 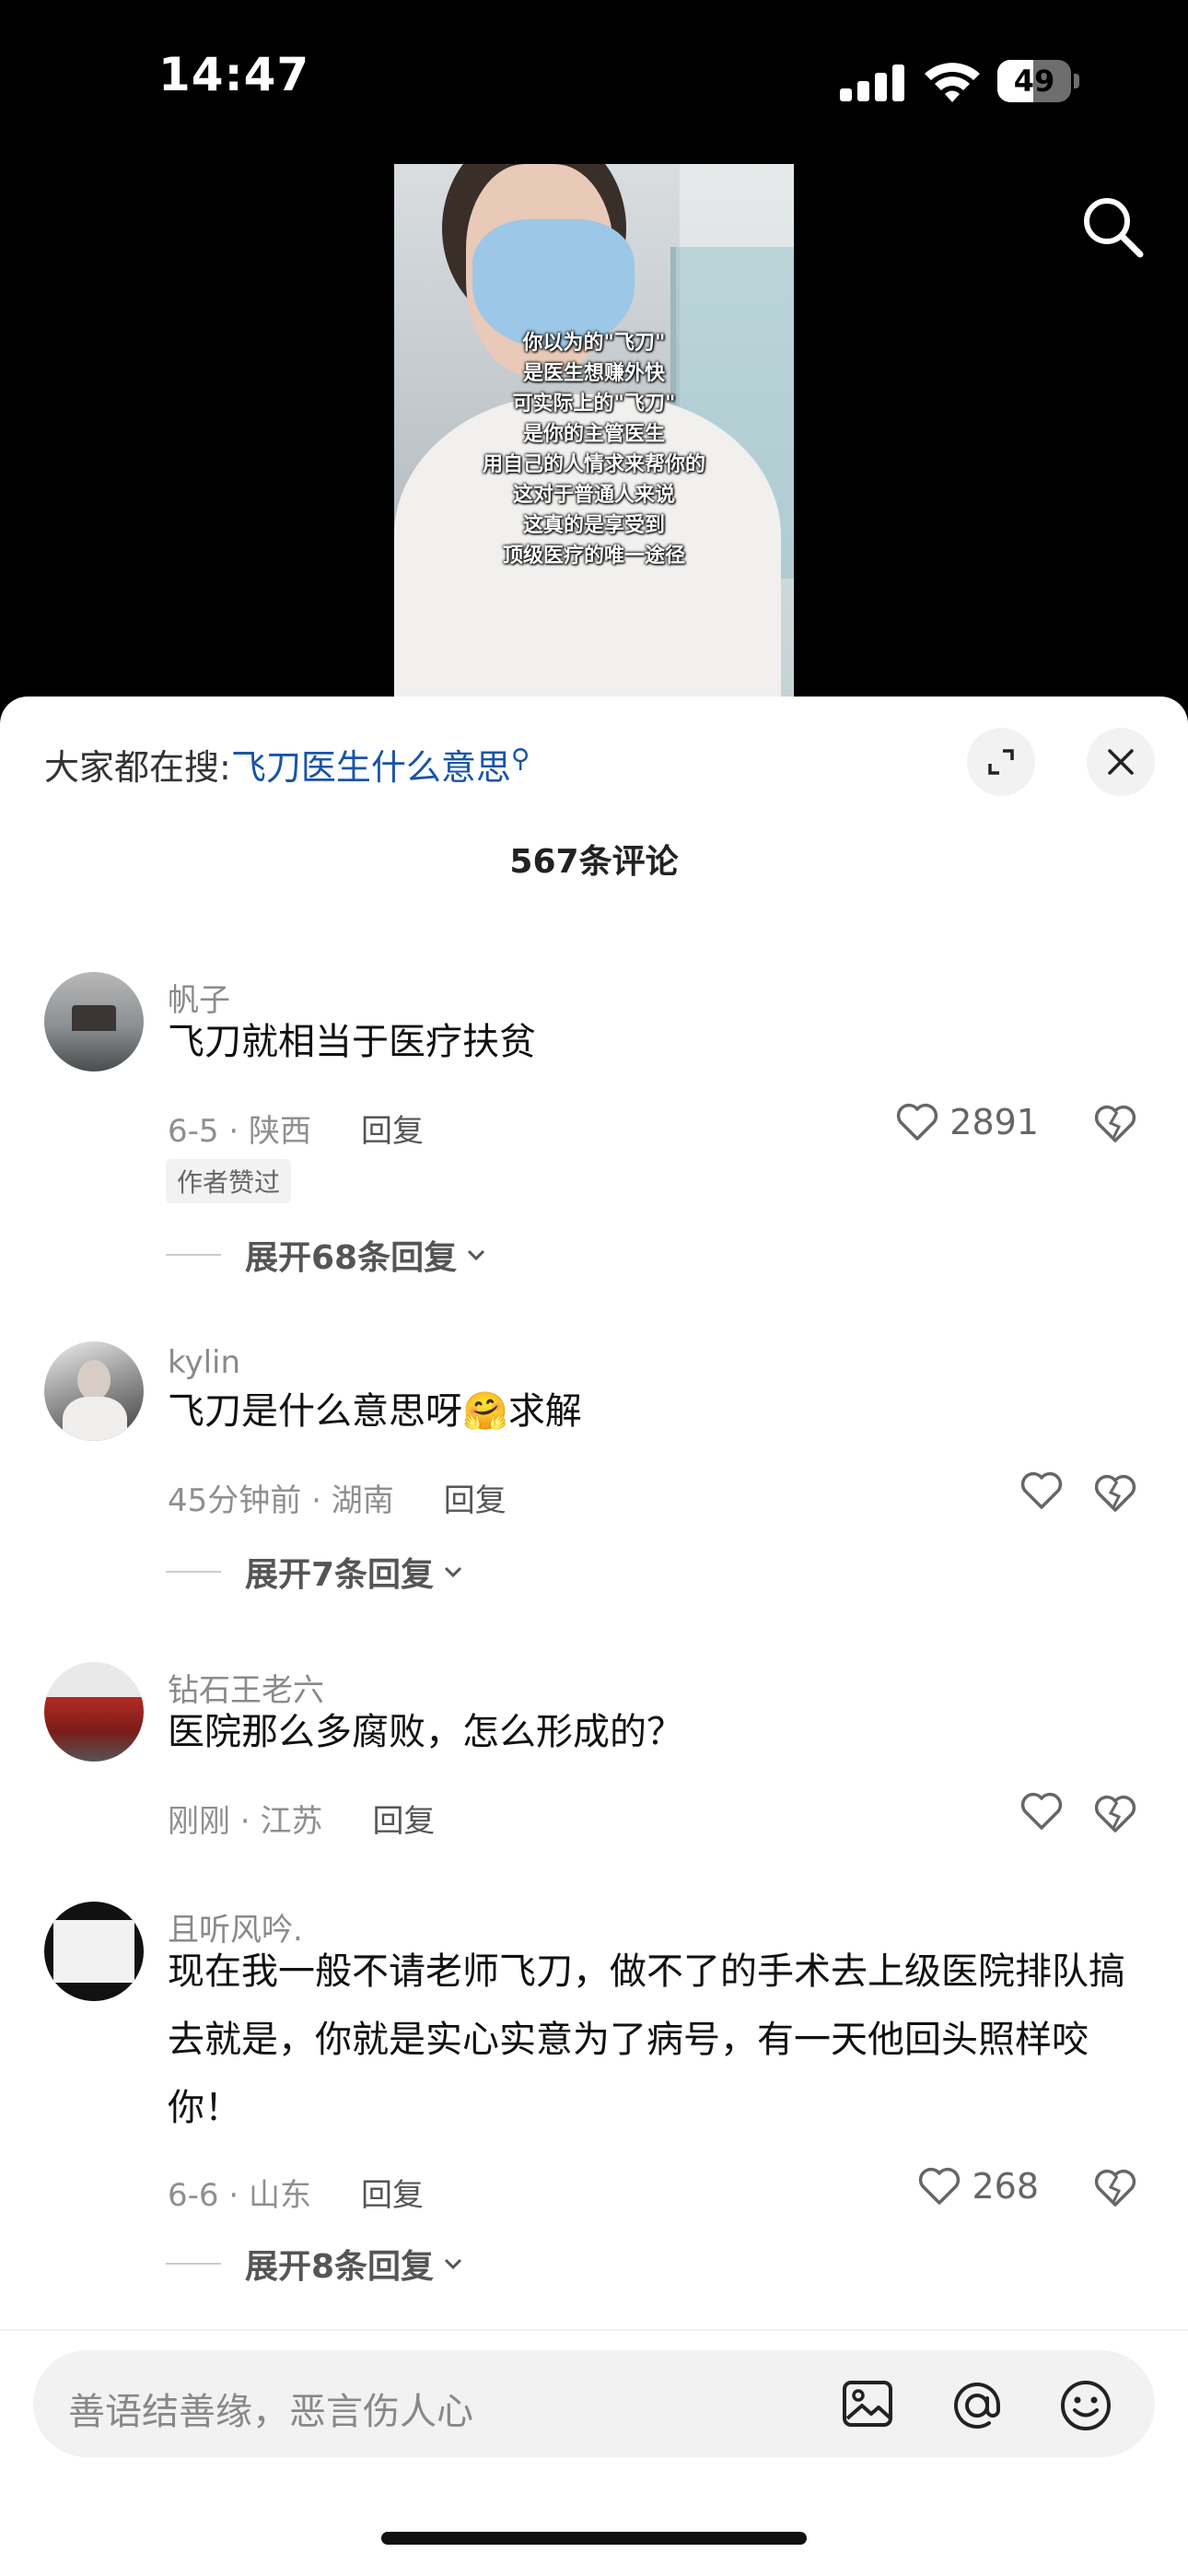 What do you see at coordinates (375, 1411) in the screenshot?
I see `comment-text: 飞刀是什么意思呀🤗求解` at bounding box center [375, 1411].